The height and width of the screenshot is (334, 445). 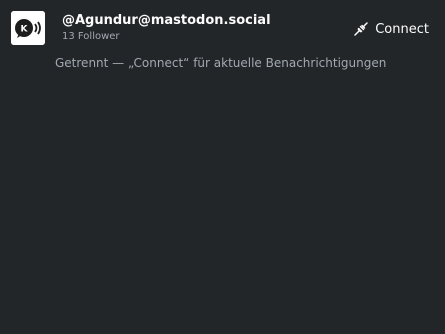 I want to click on avatar: K, so click(x=28, y=28).